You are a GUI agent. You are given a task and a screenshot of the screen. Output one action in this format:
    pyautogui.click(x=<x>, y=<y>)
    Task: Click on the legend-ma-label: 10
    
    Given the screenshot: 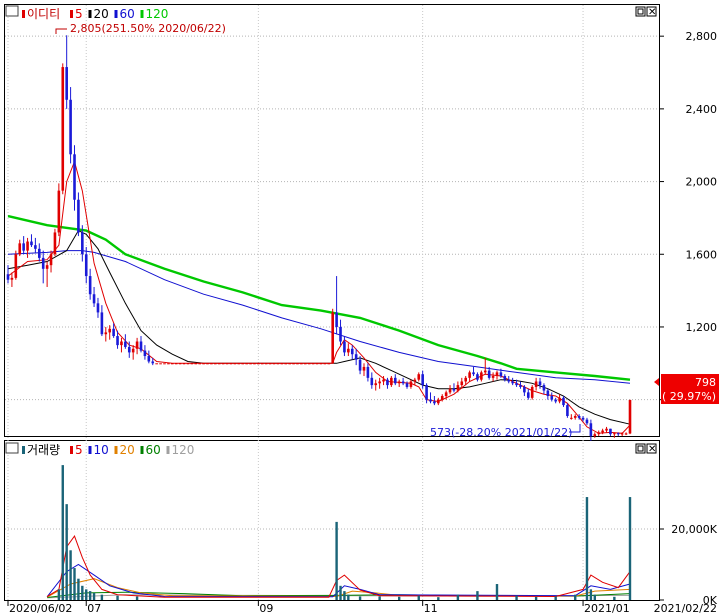 What is the action you would take?
    pyautogui.click(x=101, y=450)
    